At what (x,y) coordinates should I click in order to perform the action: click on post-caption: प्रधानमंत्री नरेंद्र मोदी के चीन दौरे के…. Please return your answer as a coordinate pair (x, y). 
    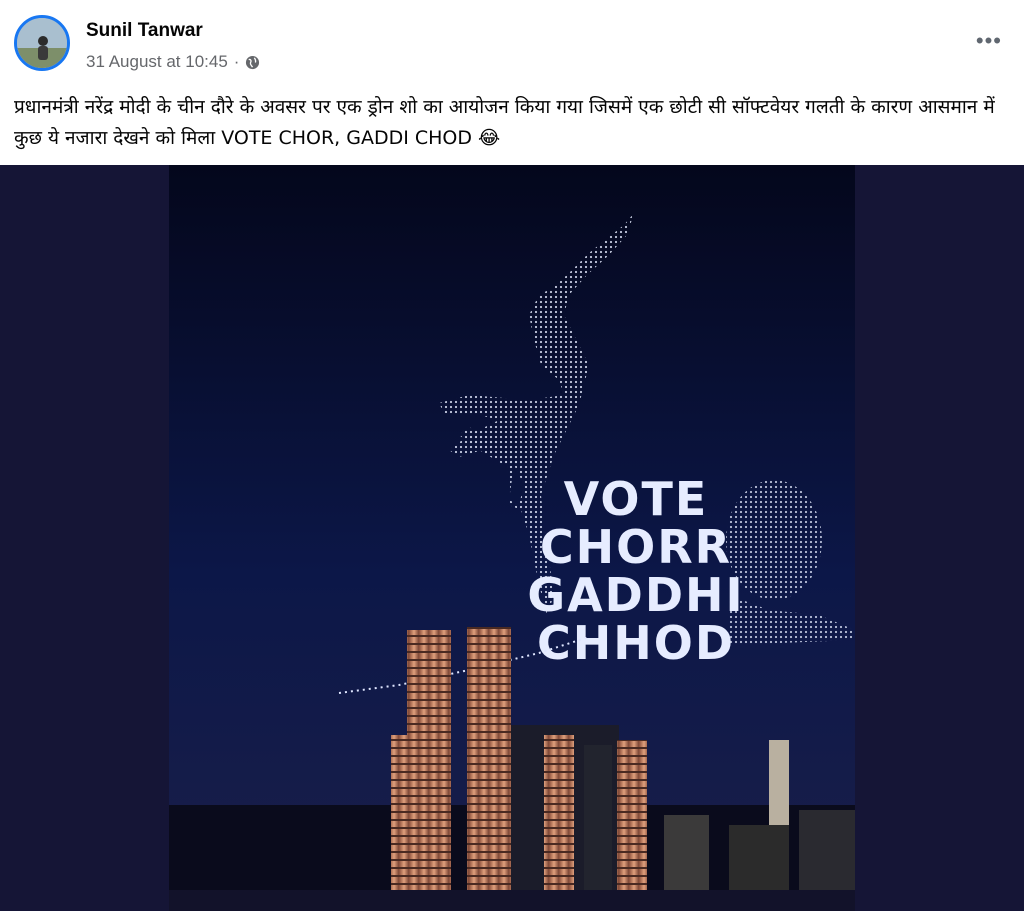
    Looking at the image, I should click on (504, 122).